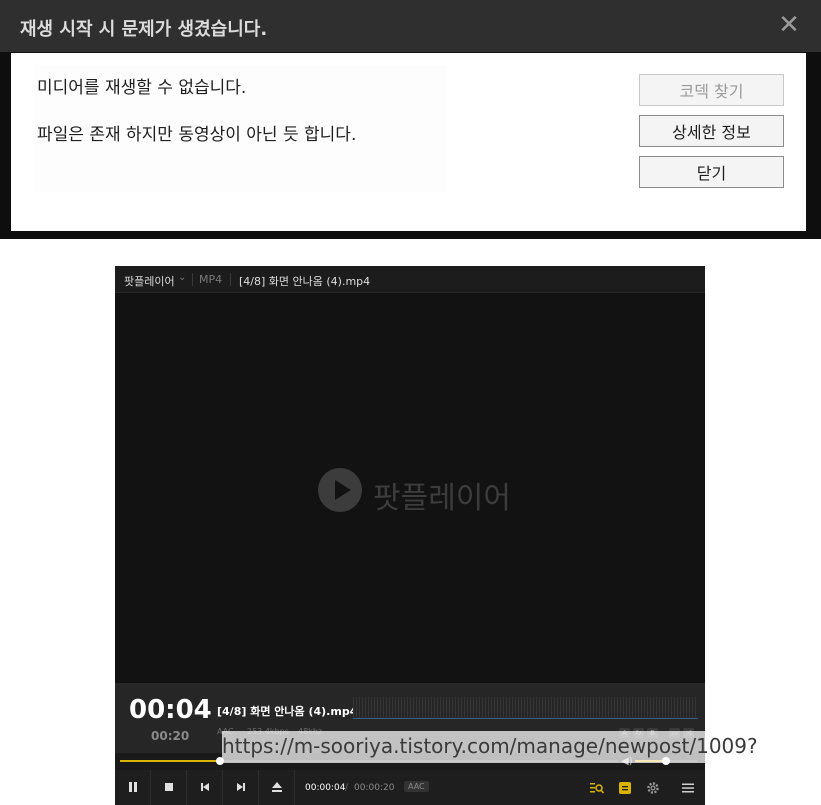  What do you see at coordinates (144, 29) in the screenshot?
I see `dialog-title: 재생 시작 시 문제가 생겼습니다.` at bounding box center [144, 29].